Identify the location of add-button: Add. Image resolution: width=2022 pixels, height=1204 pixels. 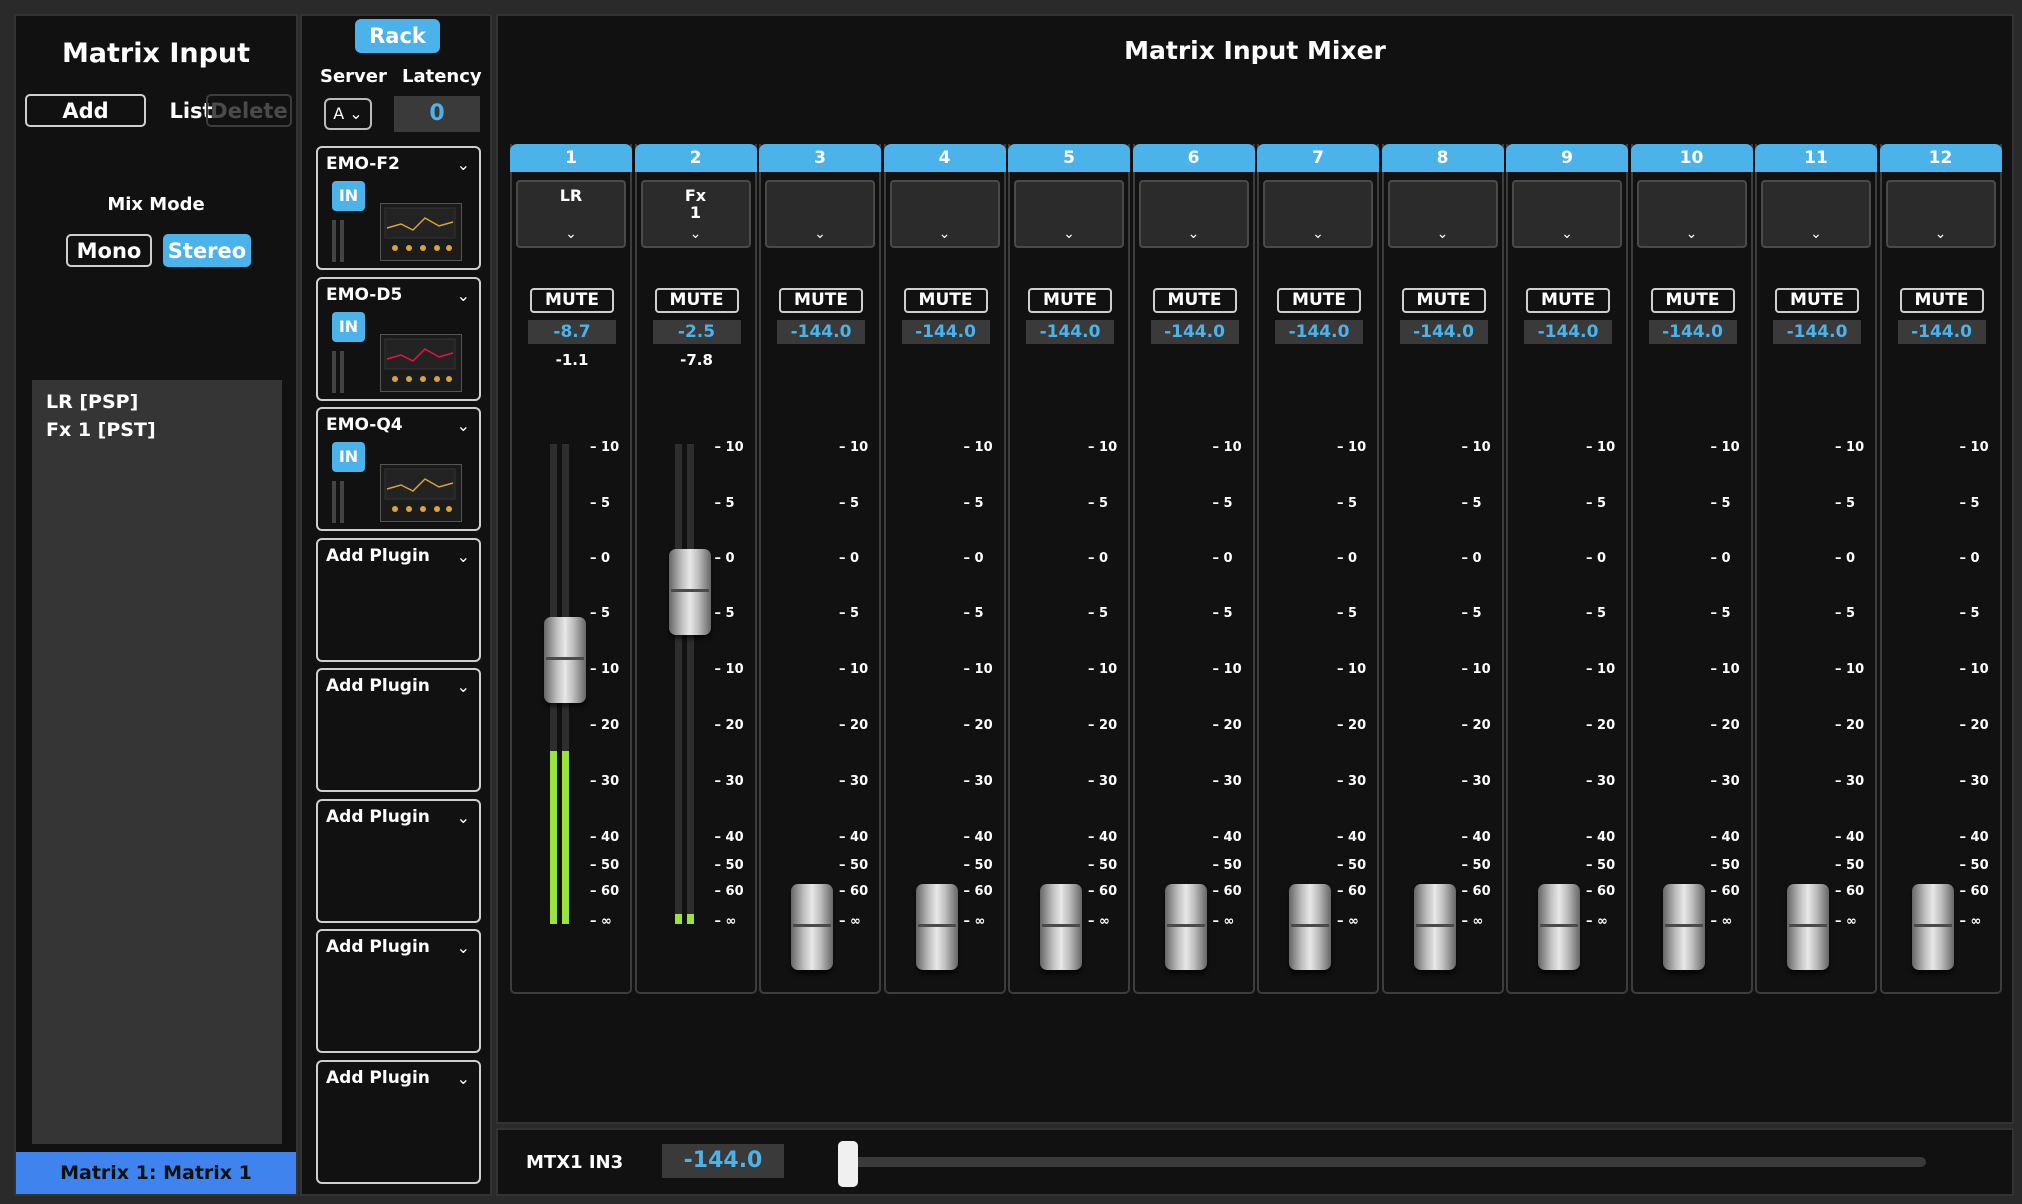
(85, 110).